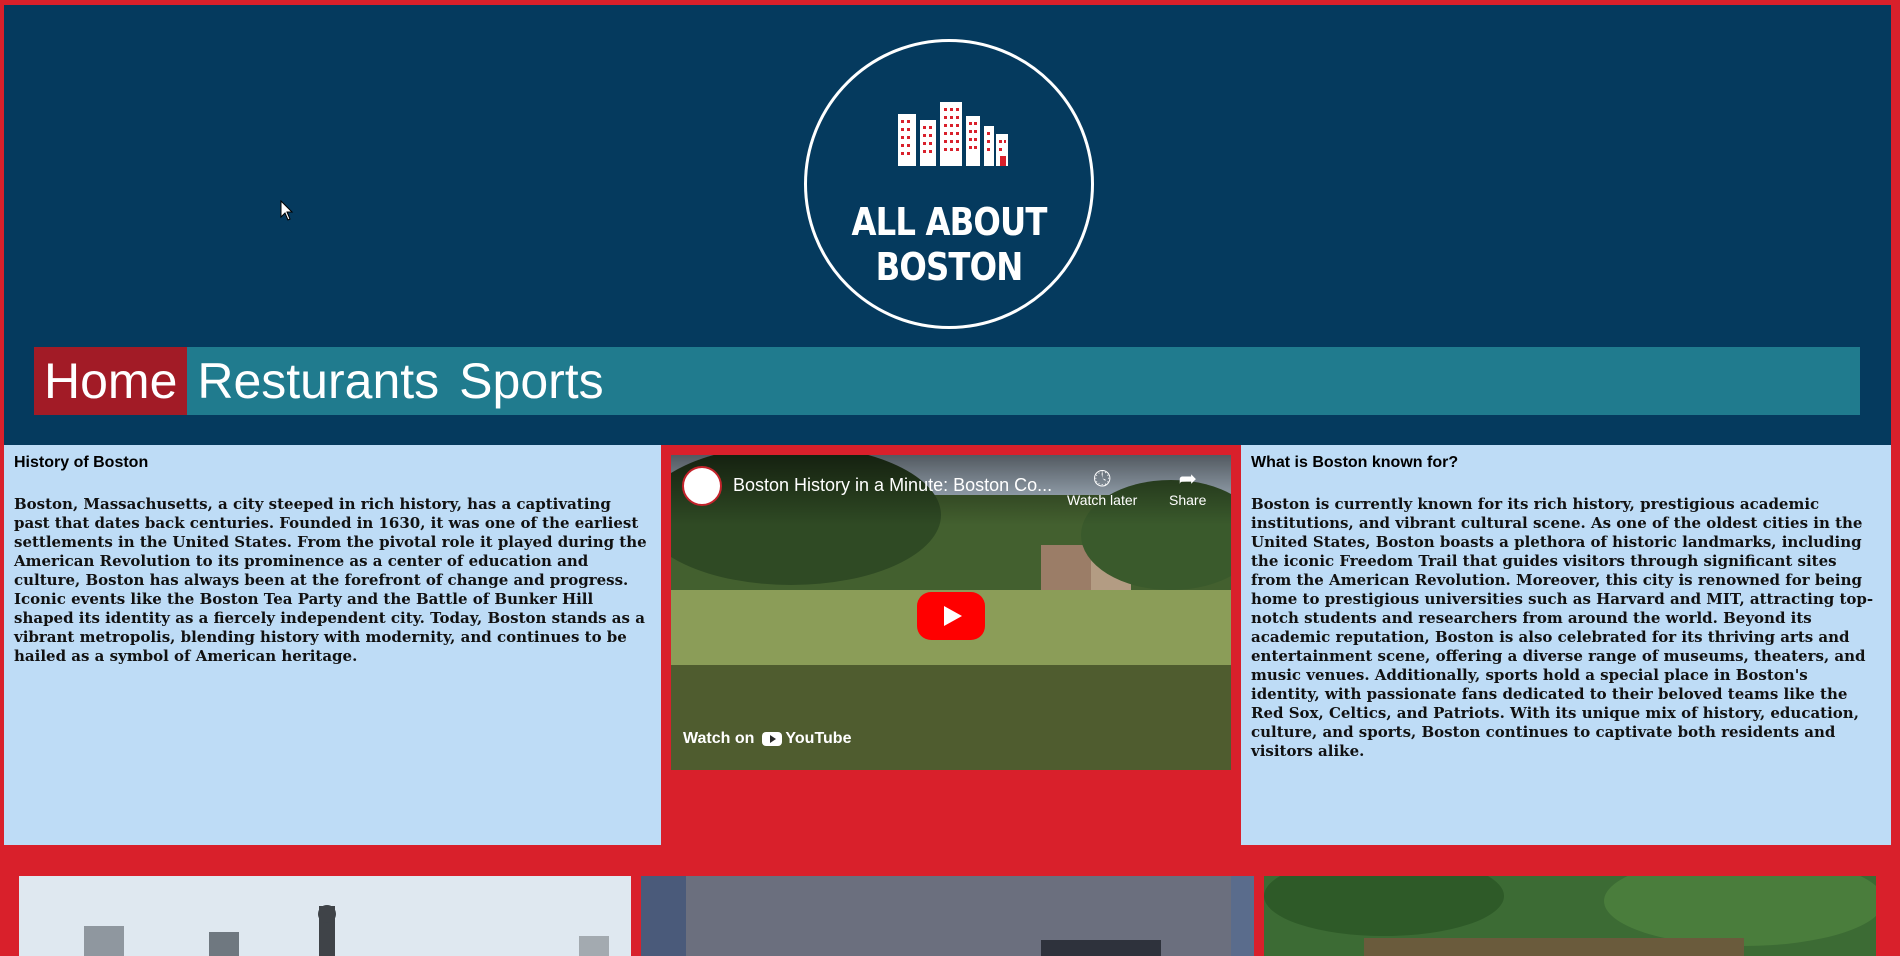 This screenshot has height=956, width=1900. What do you see at coordinates (1570, 916) in the screenshot?
I see `photo-park-trees` at bounding box center [1570, 916].